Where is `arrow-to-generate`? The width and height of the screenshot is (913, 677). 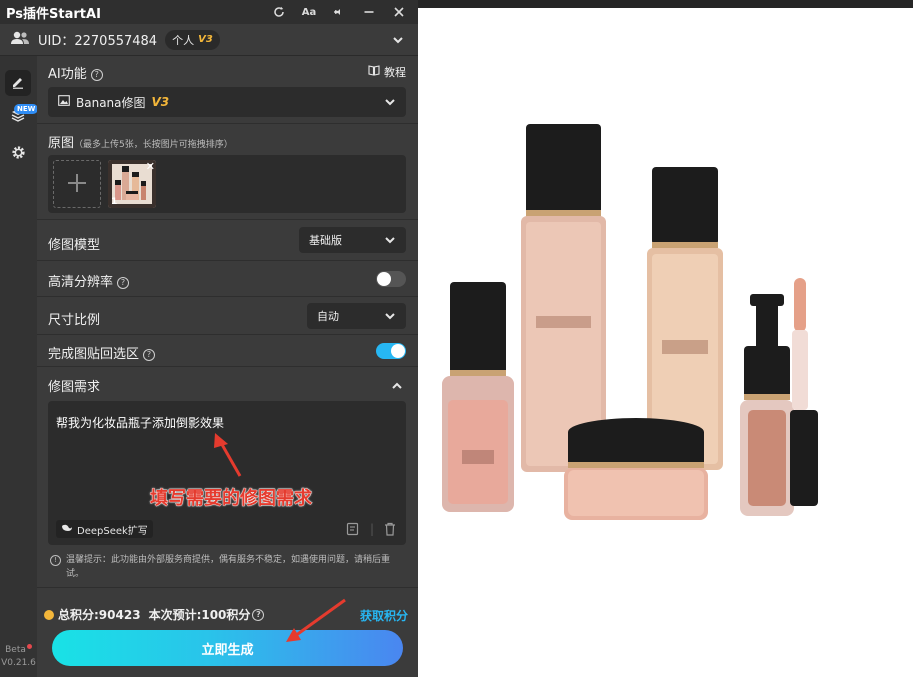 arrow-to-generate is located at coordinates (316, 620).